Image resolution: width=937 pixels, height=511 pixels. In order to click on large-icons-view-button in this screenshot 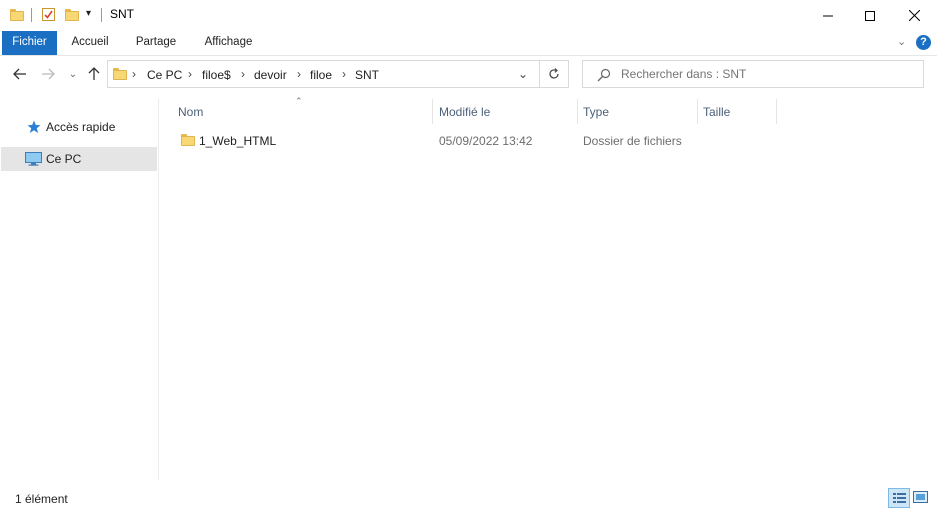, I will do `click(920, 497)`.